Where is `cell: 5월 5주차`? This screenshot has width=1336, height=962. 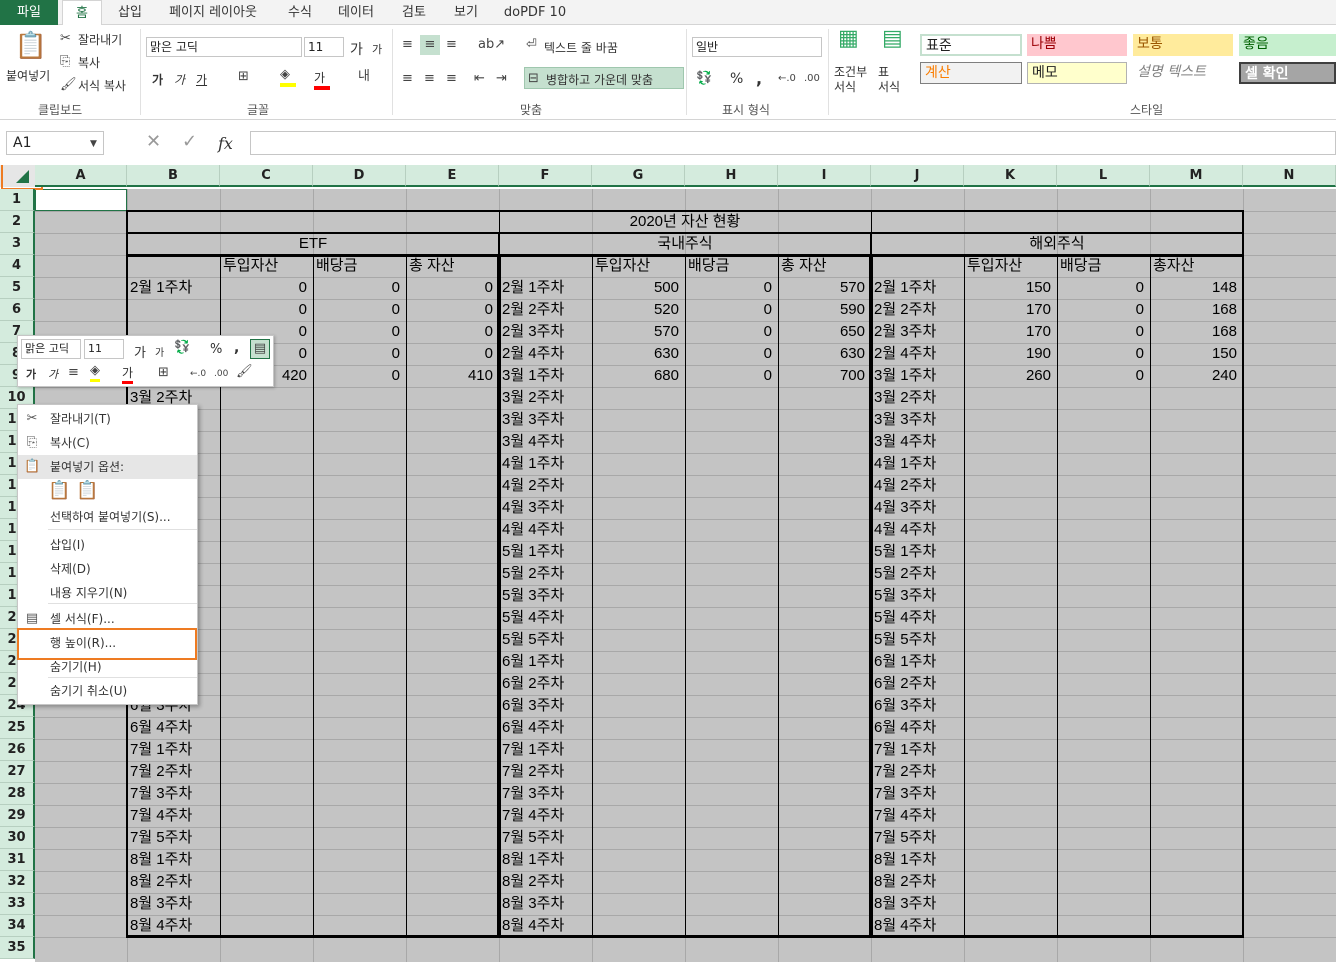 cell: 5월 5주차 is located at coordinates (545, 640).